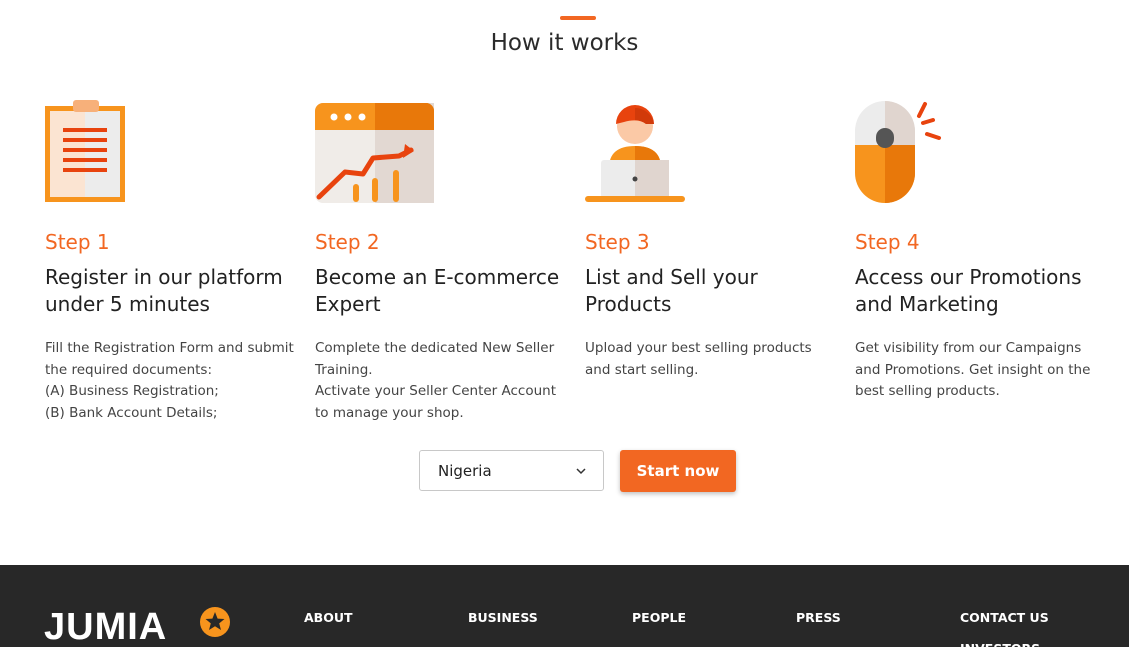  I want to click on step-label: Step 4, so click(887, 242).